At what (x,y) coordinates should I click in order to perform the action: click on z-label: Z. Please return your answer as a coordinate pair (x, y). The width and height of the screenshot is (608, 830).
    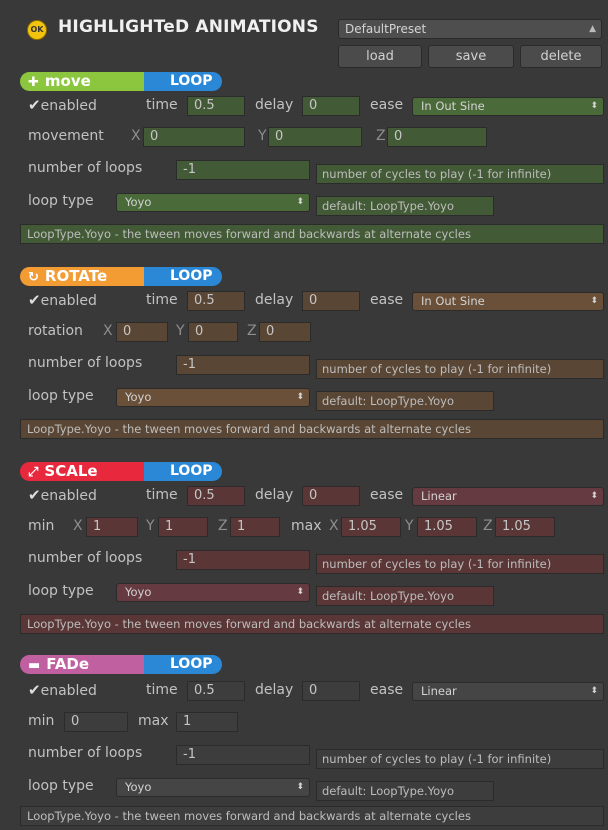
    Looking at the image, I should click on (252, 331).